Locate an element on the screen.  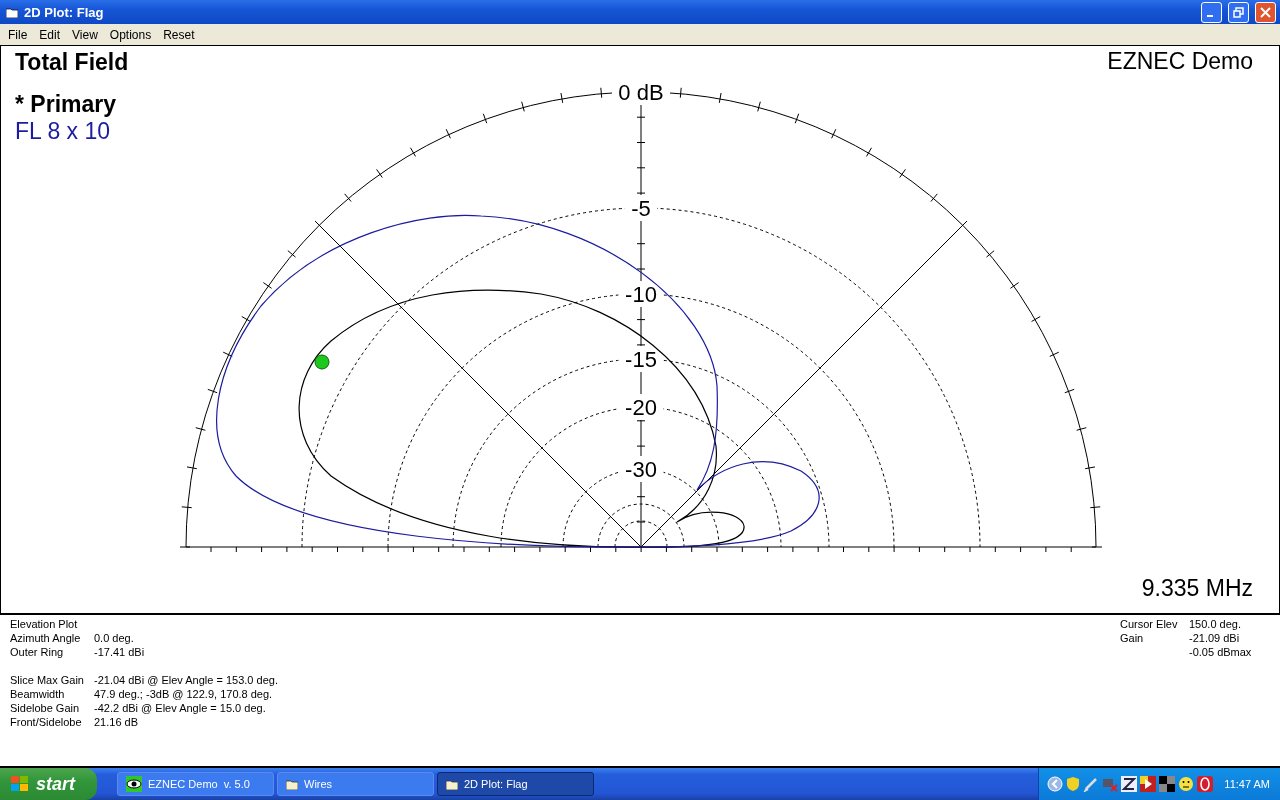
restore-button is located at coordinates (1238, 12).